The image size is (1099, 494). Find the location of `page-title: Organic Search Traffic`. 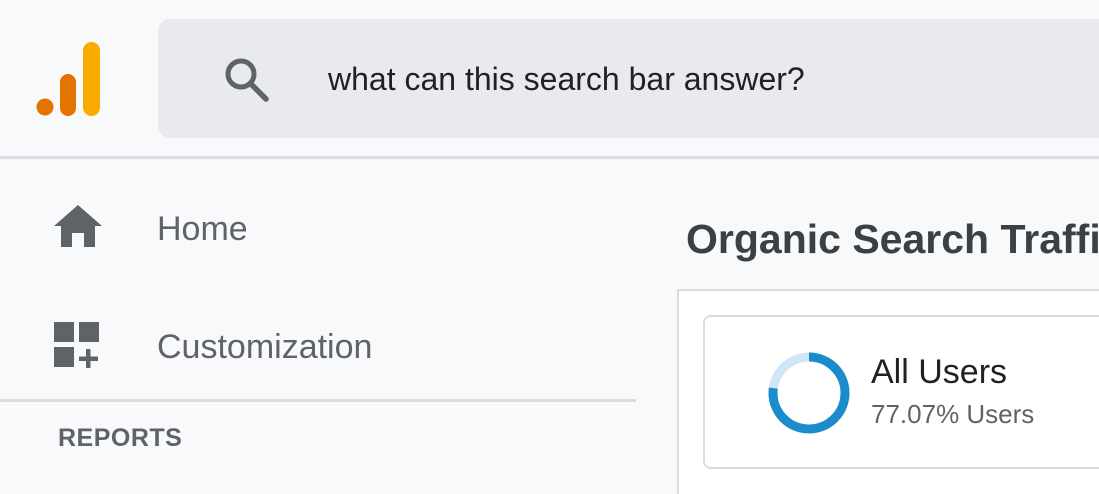

page-title: Organic Search Traffic is located at coordinates (892, 239).